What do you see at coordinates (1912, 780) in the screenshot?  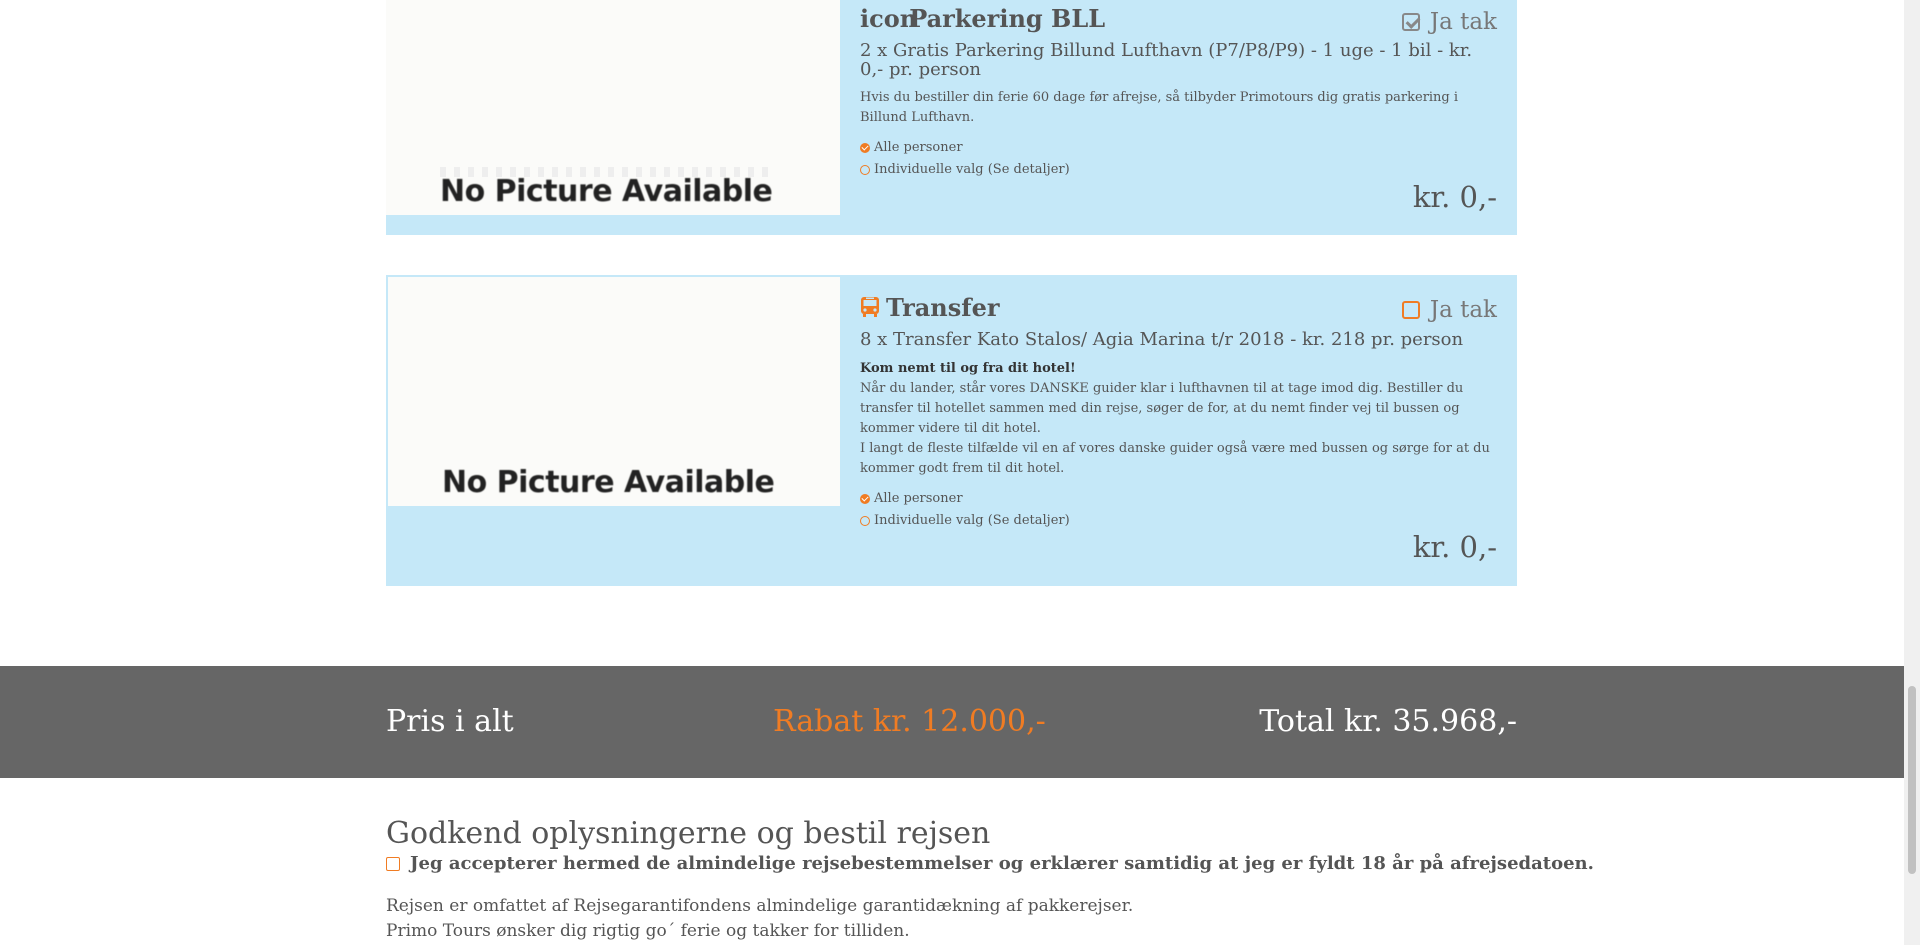 I see `scrollbar-thumb` at bounding box center [1912, 780].